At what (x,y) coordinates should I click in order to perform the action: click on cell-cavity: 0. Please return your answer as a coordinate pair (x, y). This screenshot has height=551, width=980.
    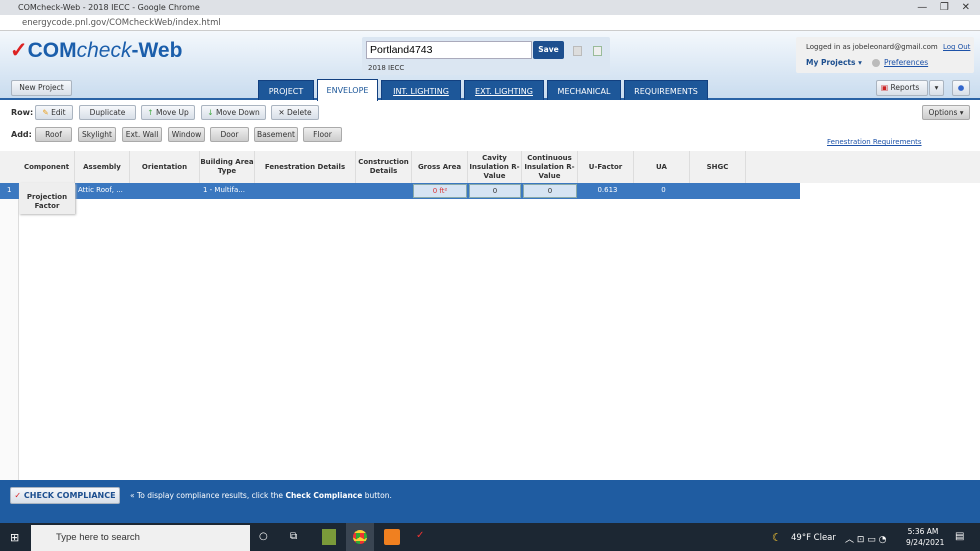
    Looking at the image, I should click on (495, 191).